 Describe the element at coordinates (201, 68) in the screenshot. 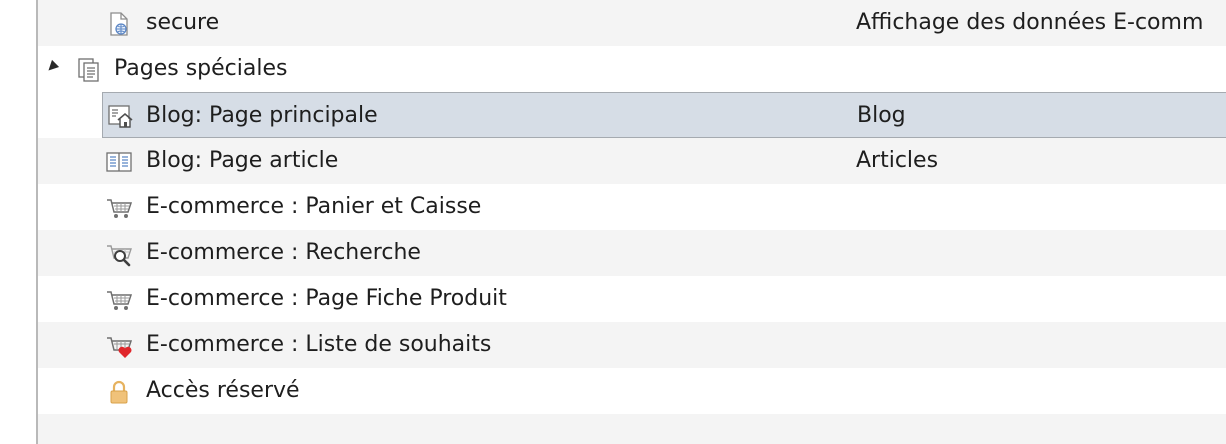

I see `tree-row-label: Pages spéciales` at that location.